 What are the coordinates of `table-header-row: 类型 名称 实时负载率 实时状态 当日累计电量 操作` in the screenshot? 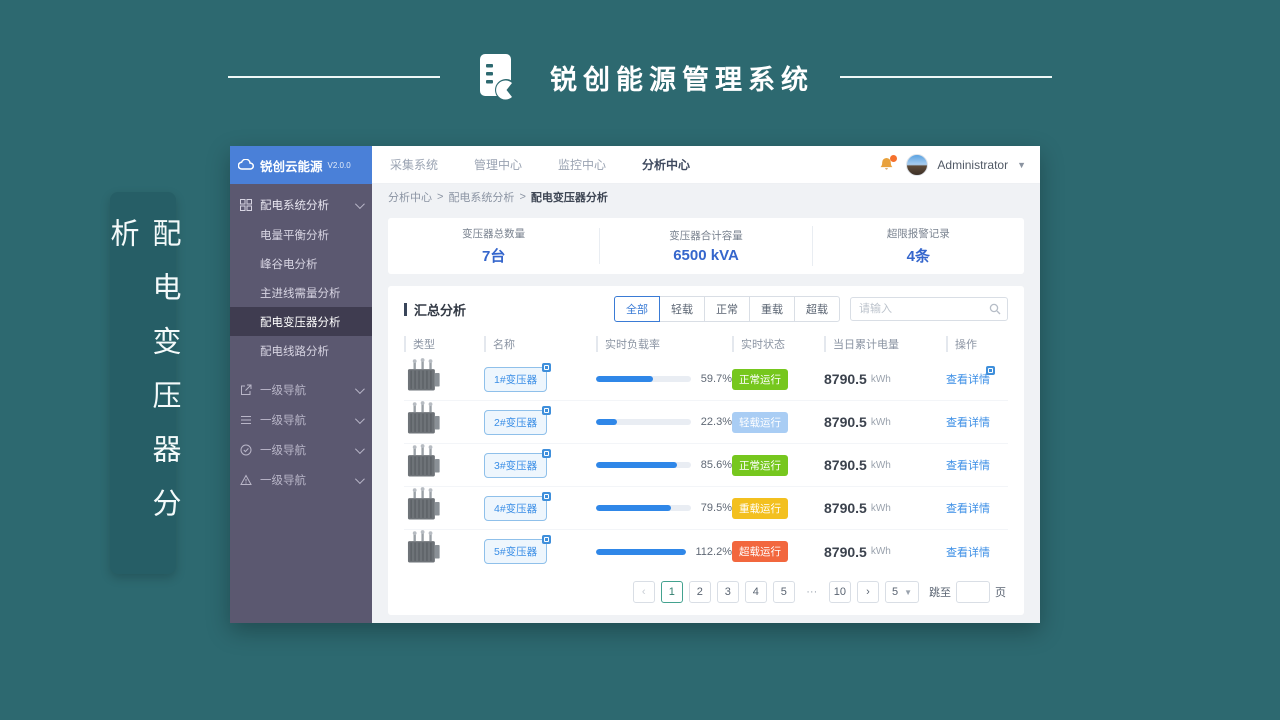 It's located at (706, 344).